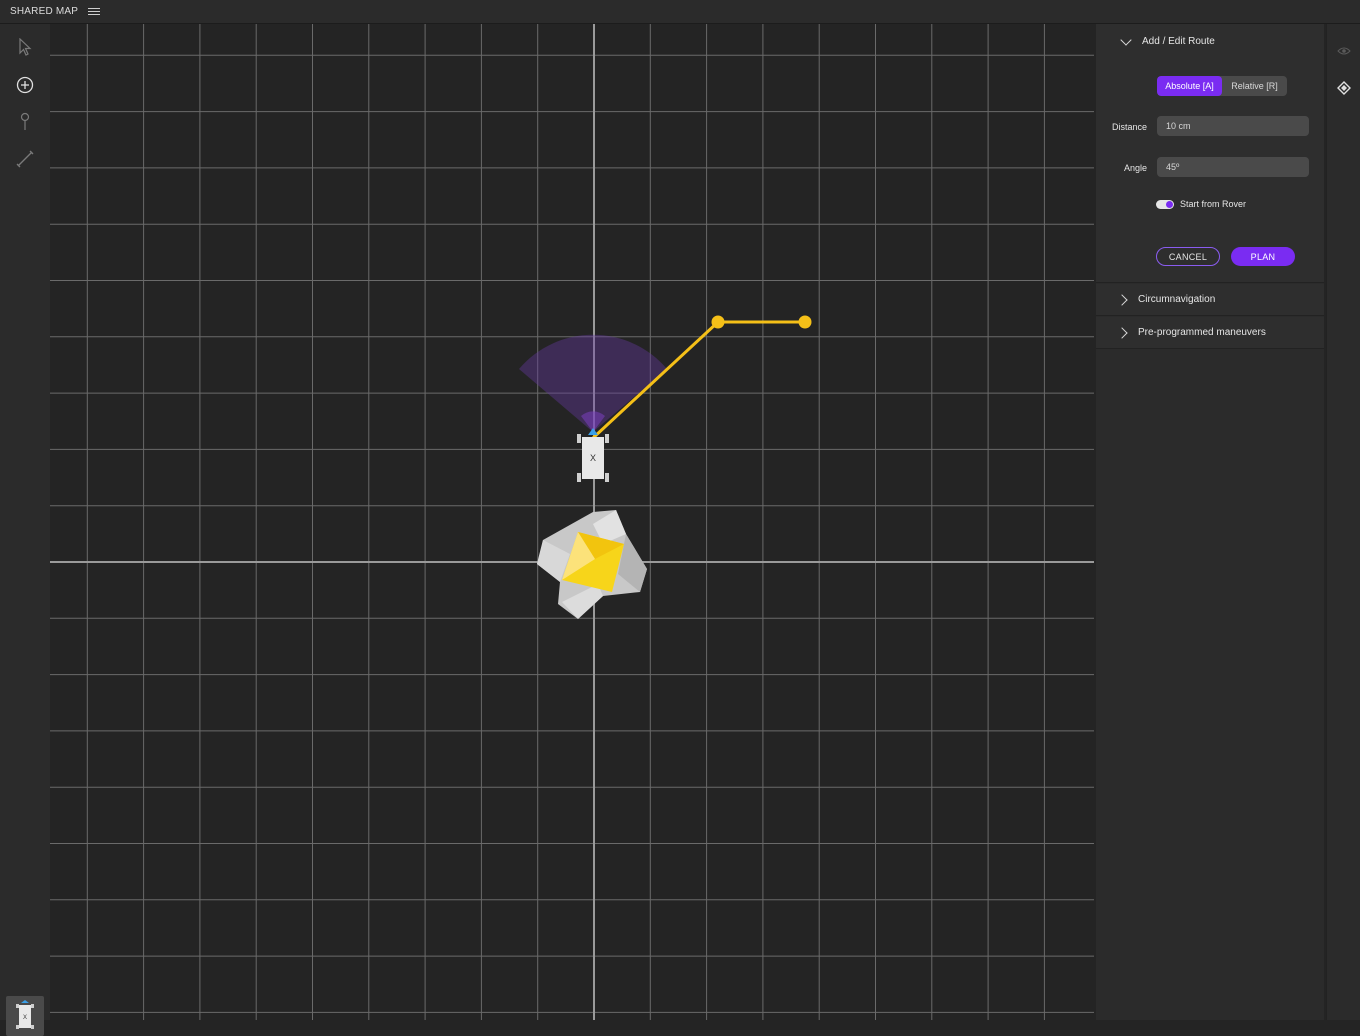 This screenshot has width=1360, height=1036. What do you see at coordinates (1126, 39) in the screenshot?
I see `chevron-down-icon` at bounding box center [1126, 39].